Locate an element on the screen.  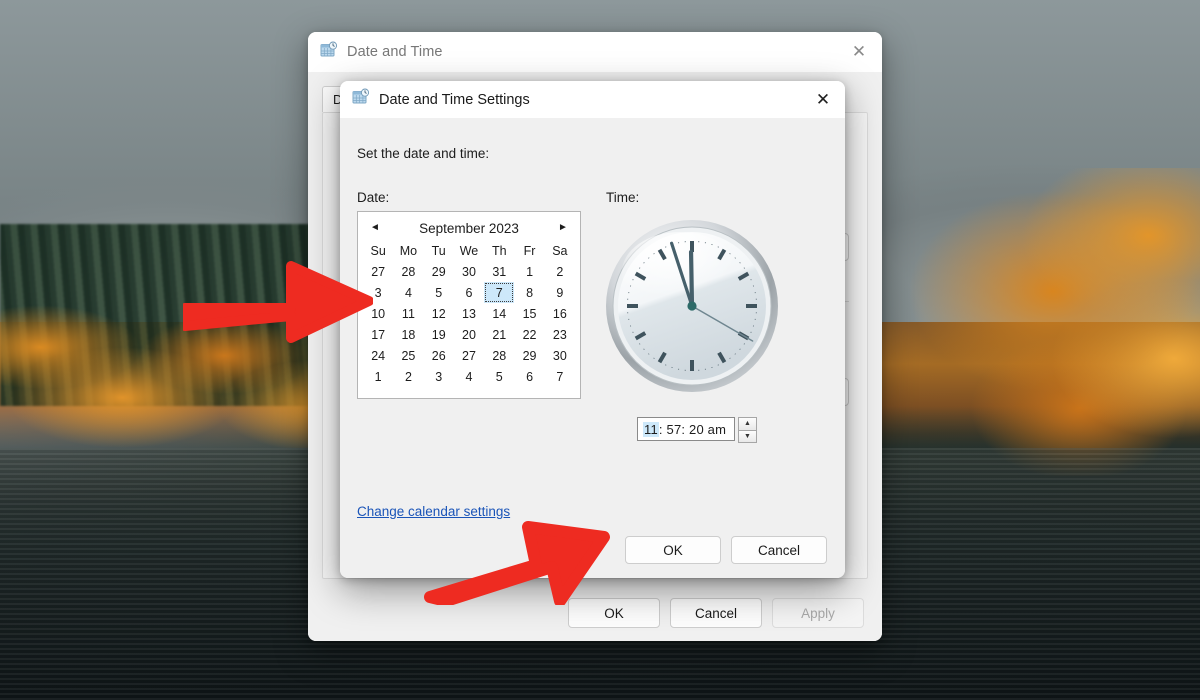
calendar-weekday-th: Th is located at coordinates (499, 250).